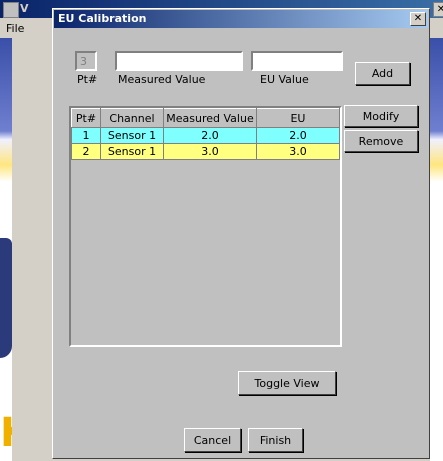  I want to click on logo-shape, so click(6, 298).